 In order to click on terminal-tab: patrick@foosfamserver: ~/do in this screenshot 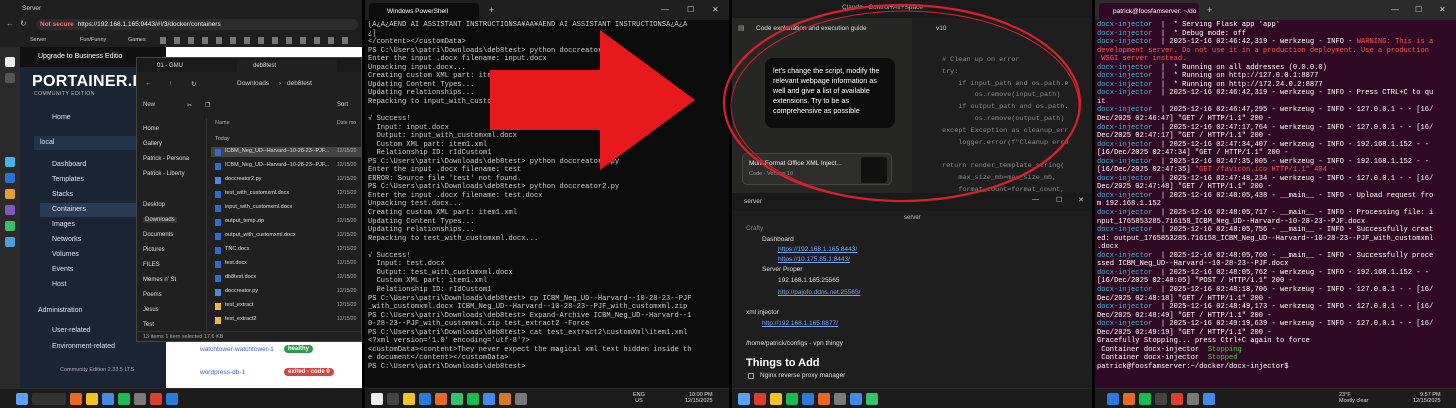, I will do `click(1149, 11)`.